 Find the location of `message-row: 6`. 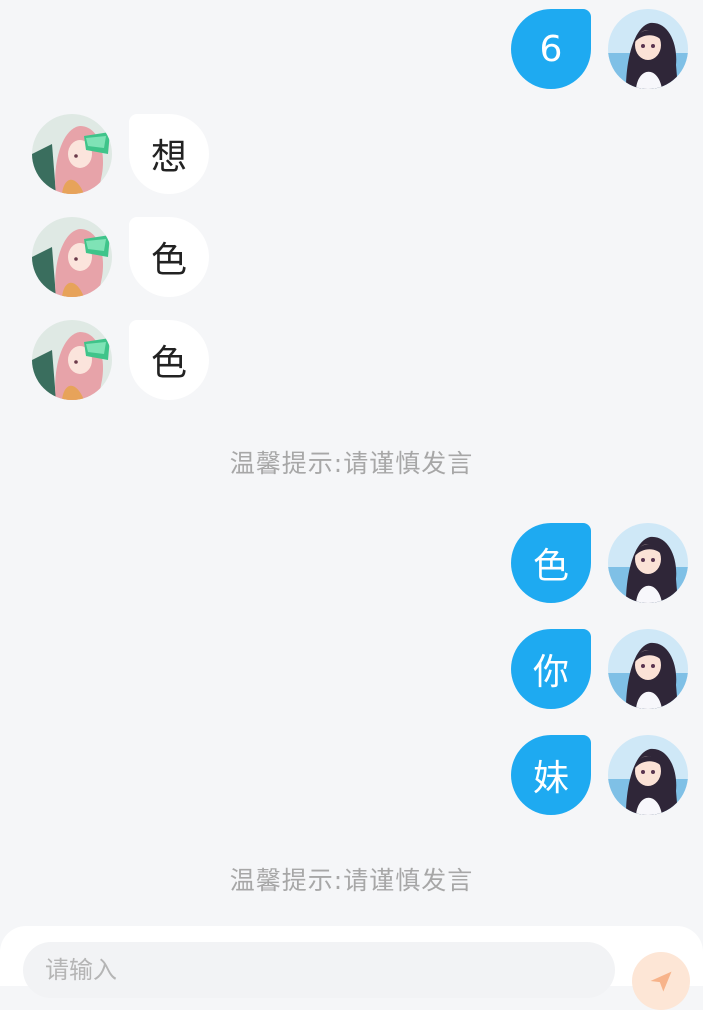

message-row: 6 is located at coordinates (351, 49).